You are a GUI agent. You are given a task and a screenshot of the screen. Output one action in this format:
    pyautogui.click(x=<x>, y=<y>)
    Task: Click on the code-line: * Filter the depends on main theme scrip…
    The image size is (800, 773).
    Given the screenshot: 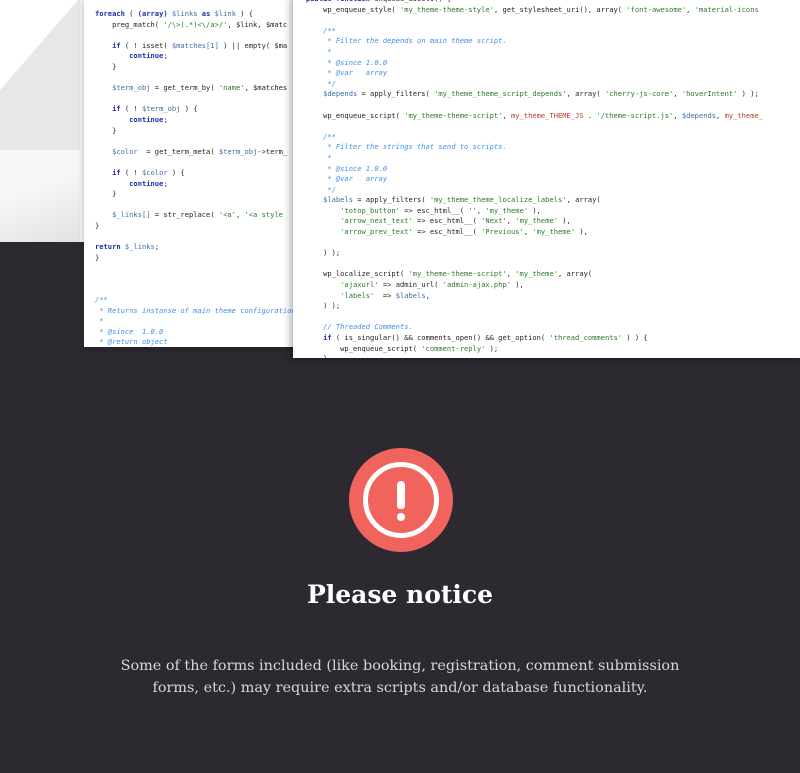 What is the action you would take?
    pyautogui.click(x=553, y=41)
    